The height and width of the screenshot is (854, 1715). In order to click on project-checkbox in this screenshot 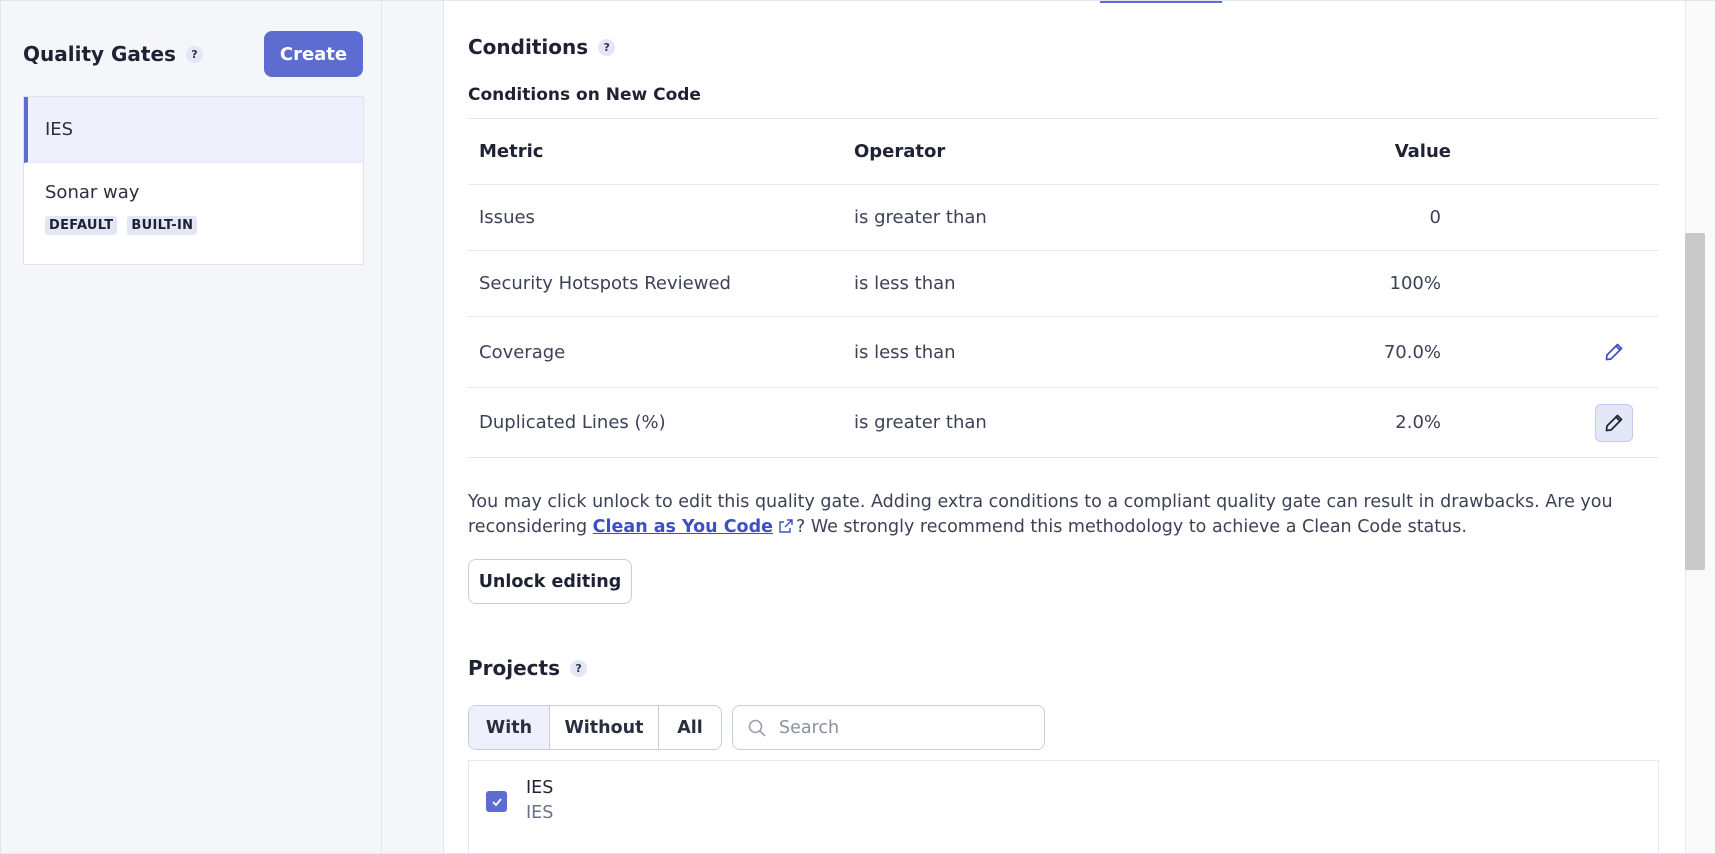, I will do `click(496, 801)`.